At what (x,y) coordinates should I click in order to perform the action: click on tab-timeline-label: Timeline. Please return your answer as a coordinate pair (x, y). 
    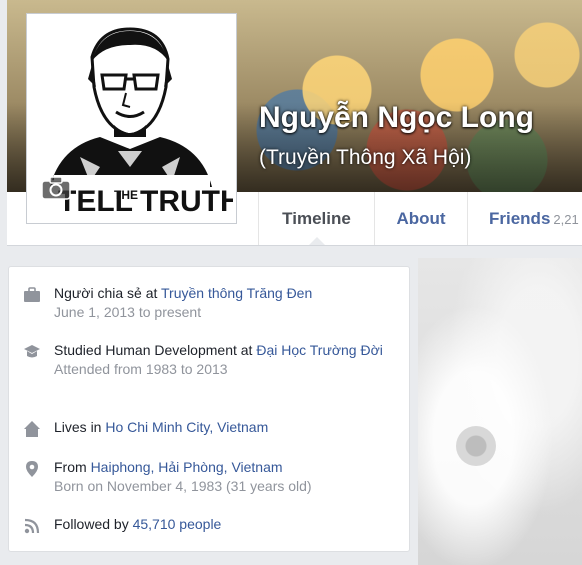
    Looking at the image, I should click on (316, 218).